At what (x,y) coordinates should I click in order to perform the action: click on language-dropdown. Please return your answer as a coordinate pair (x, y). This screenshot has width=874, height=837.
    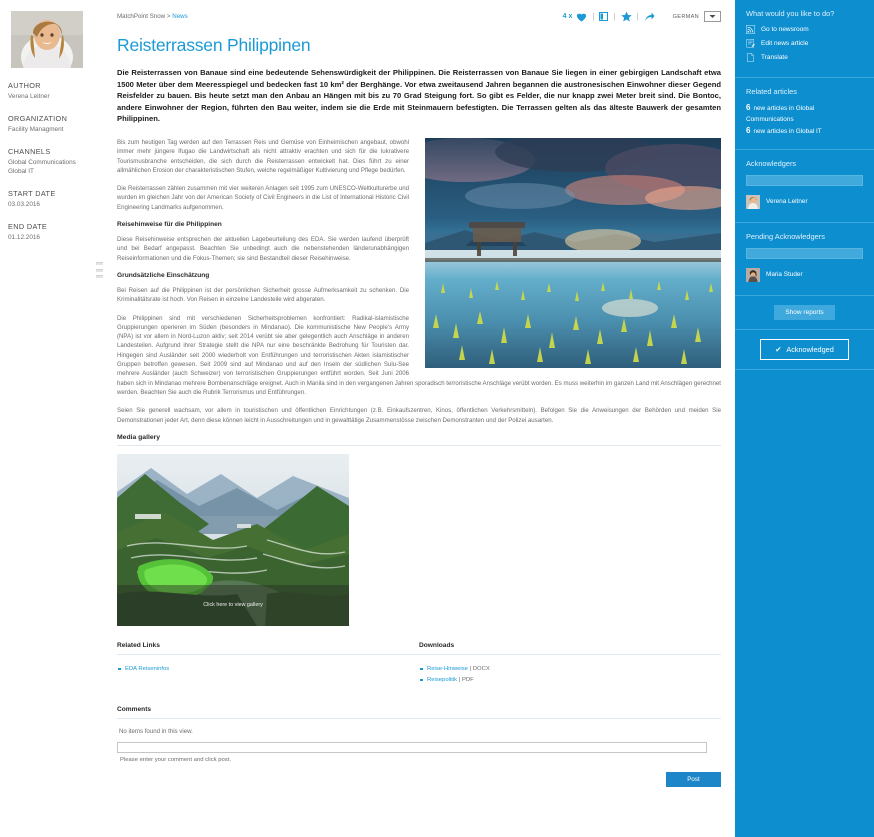
    Looking at the image, I should click on (712, 16).